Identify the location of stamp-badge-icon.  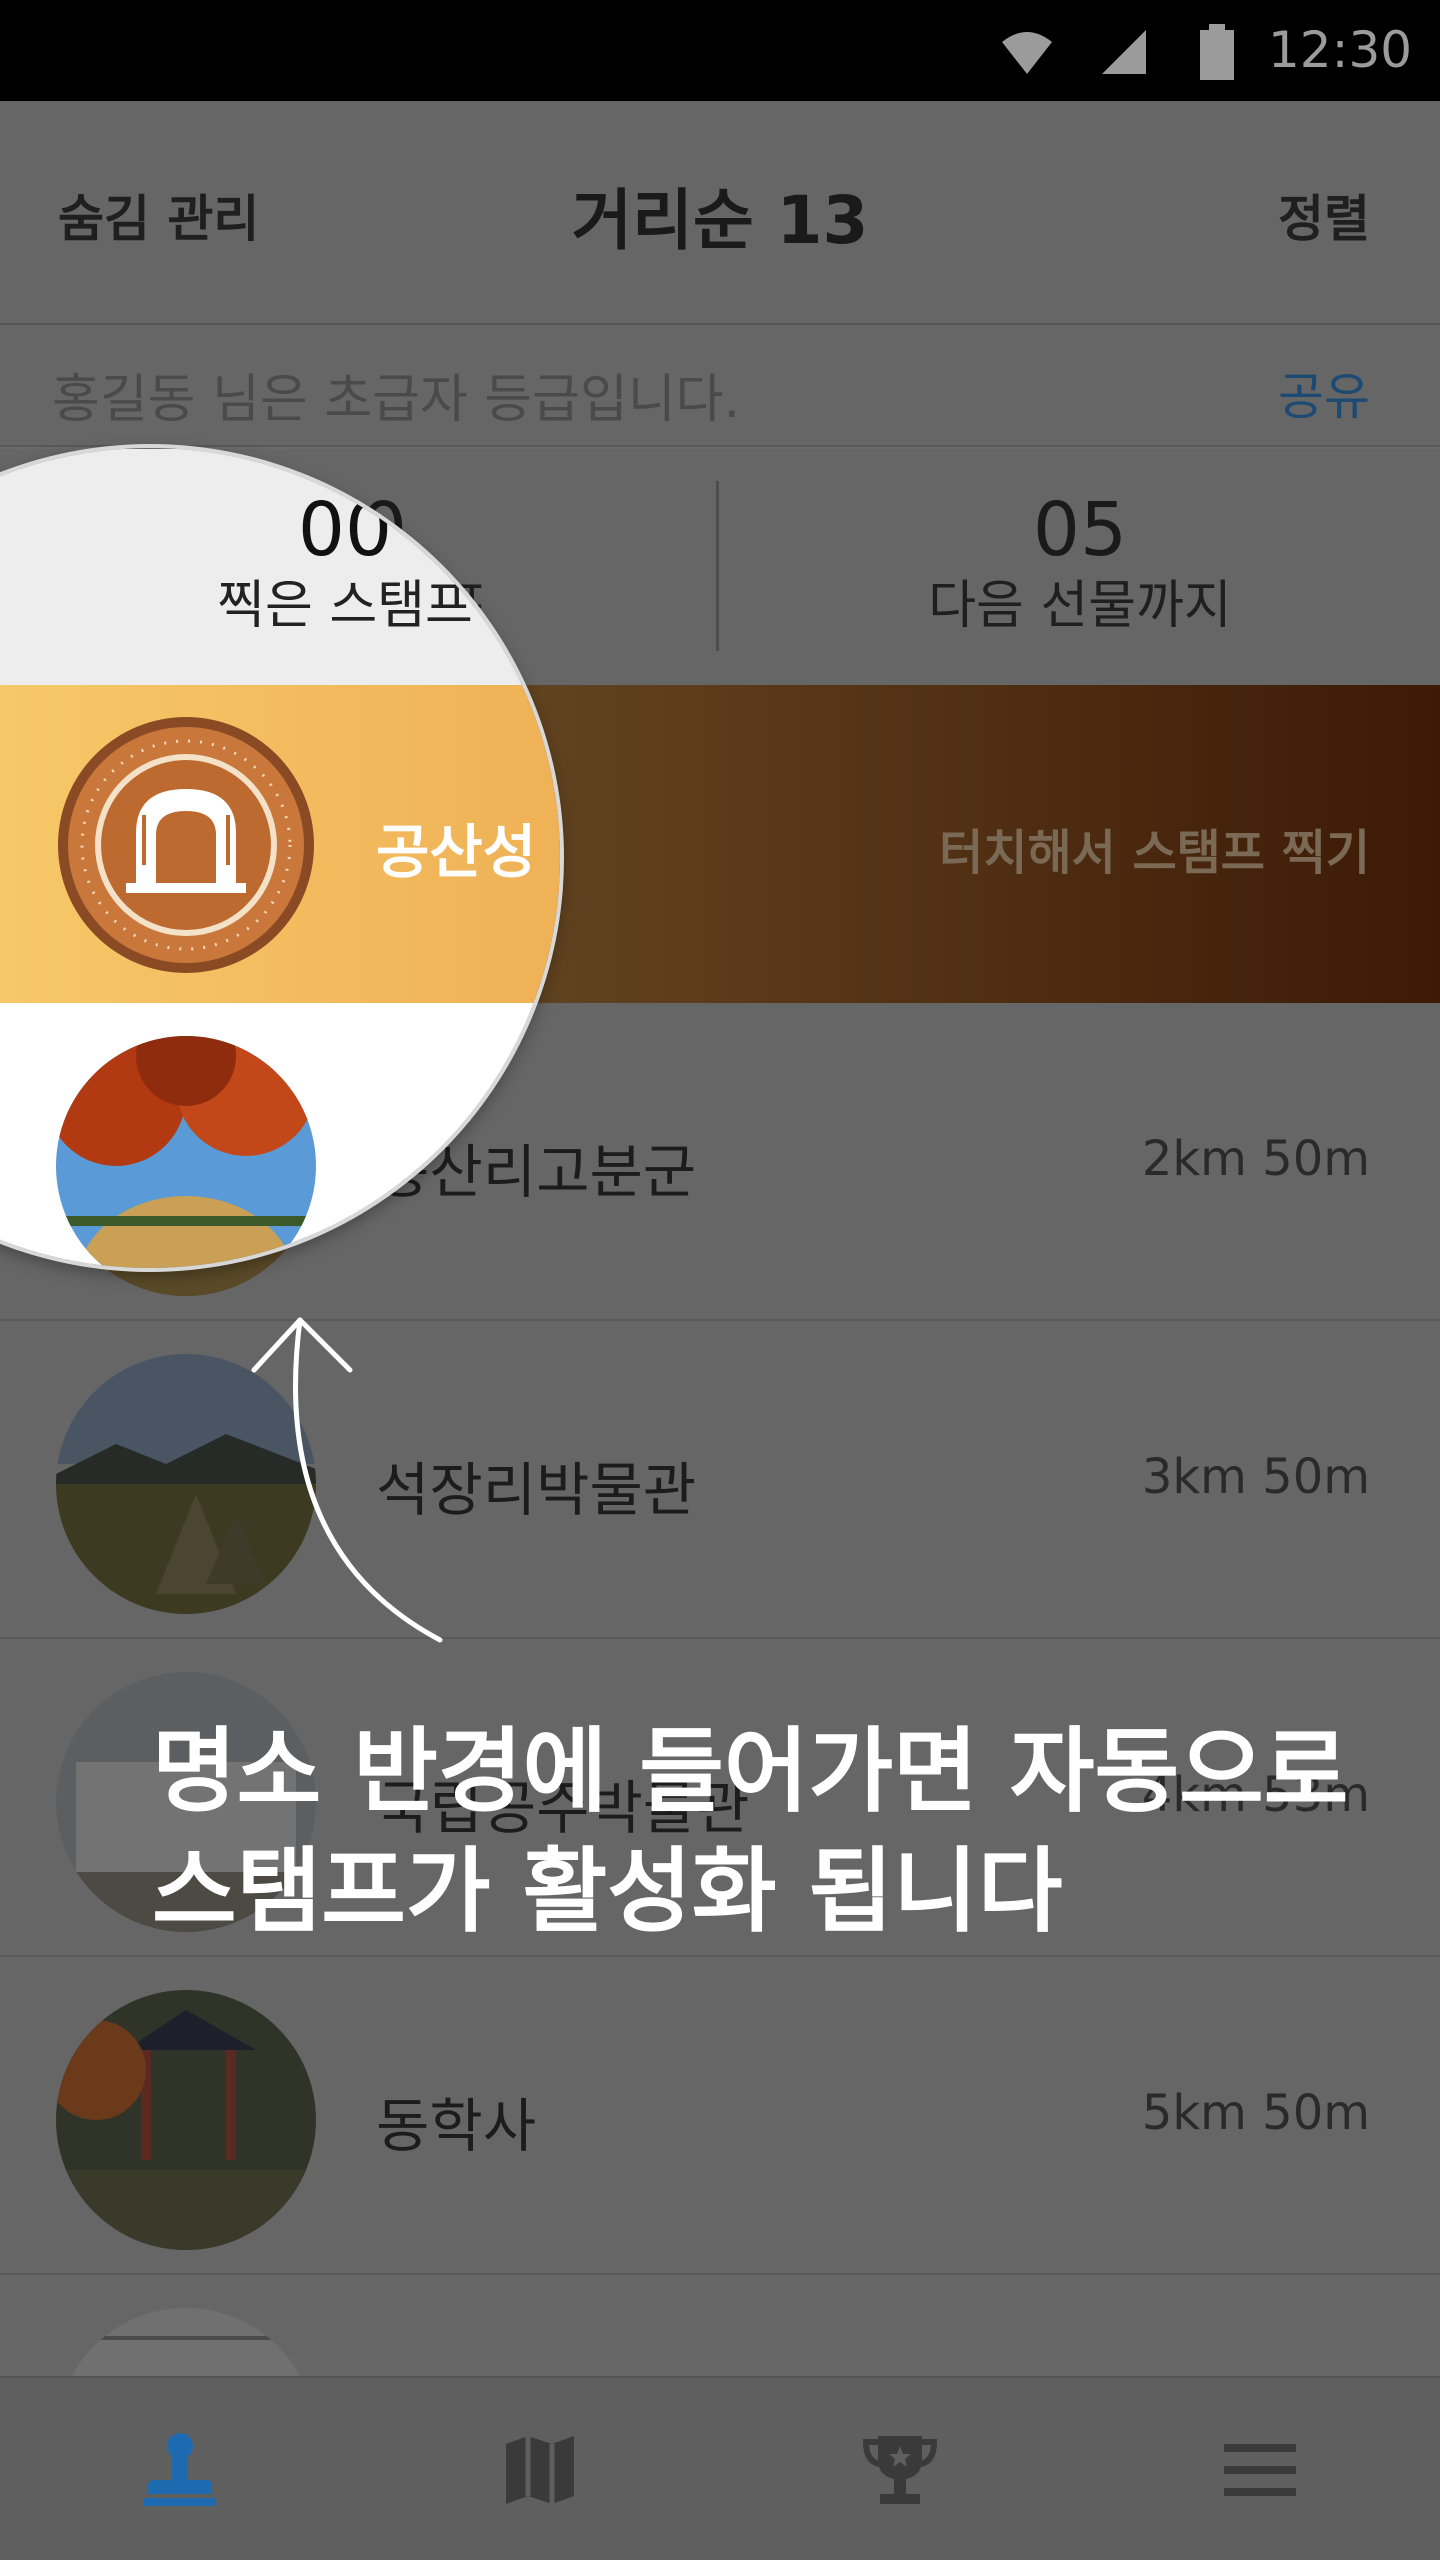
(186, 845).